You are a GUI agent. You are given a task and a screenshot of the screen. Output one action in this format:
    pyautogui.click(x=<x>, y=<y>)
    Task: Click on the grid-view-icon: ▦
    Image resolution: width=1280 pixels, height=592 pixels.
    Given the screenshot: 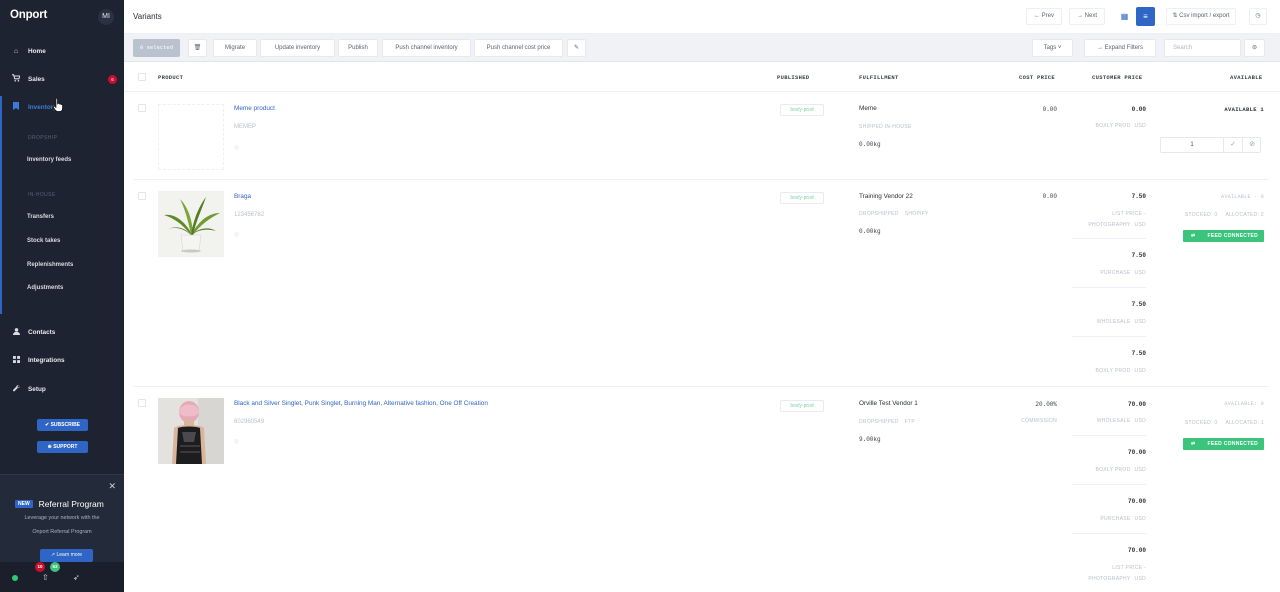 What is the action you would take?
    pyautogui.click(x=1124, y=16)
    